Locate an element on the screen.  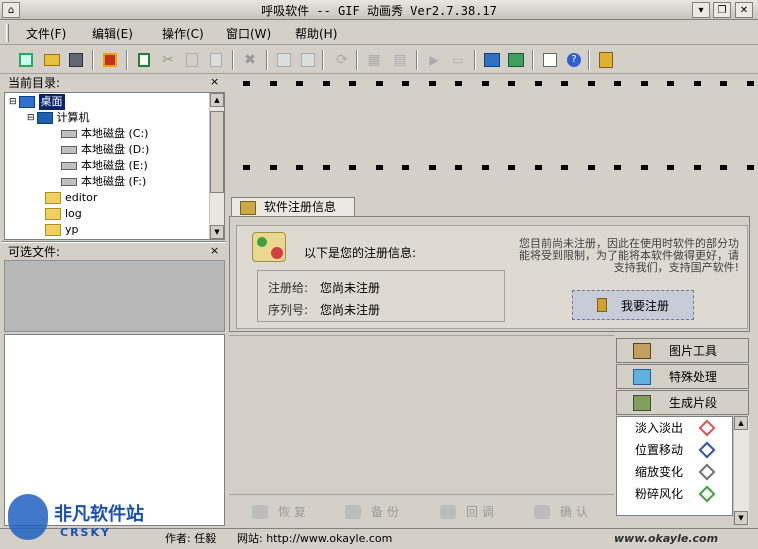
frame-next-icon is located at coordinates (308, 60).